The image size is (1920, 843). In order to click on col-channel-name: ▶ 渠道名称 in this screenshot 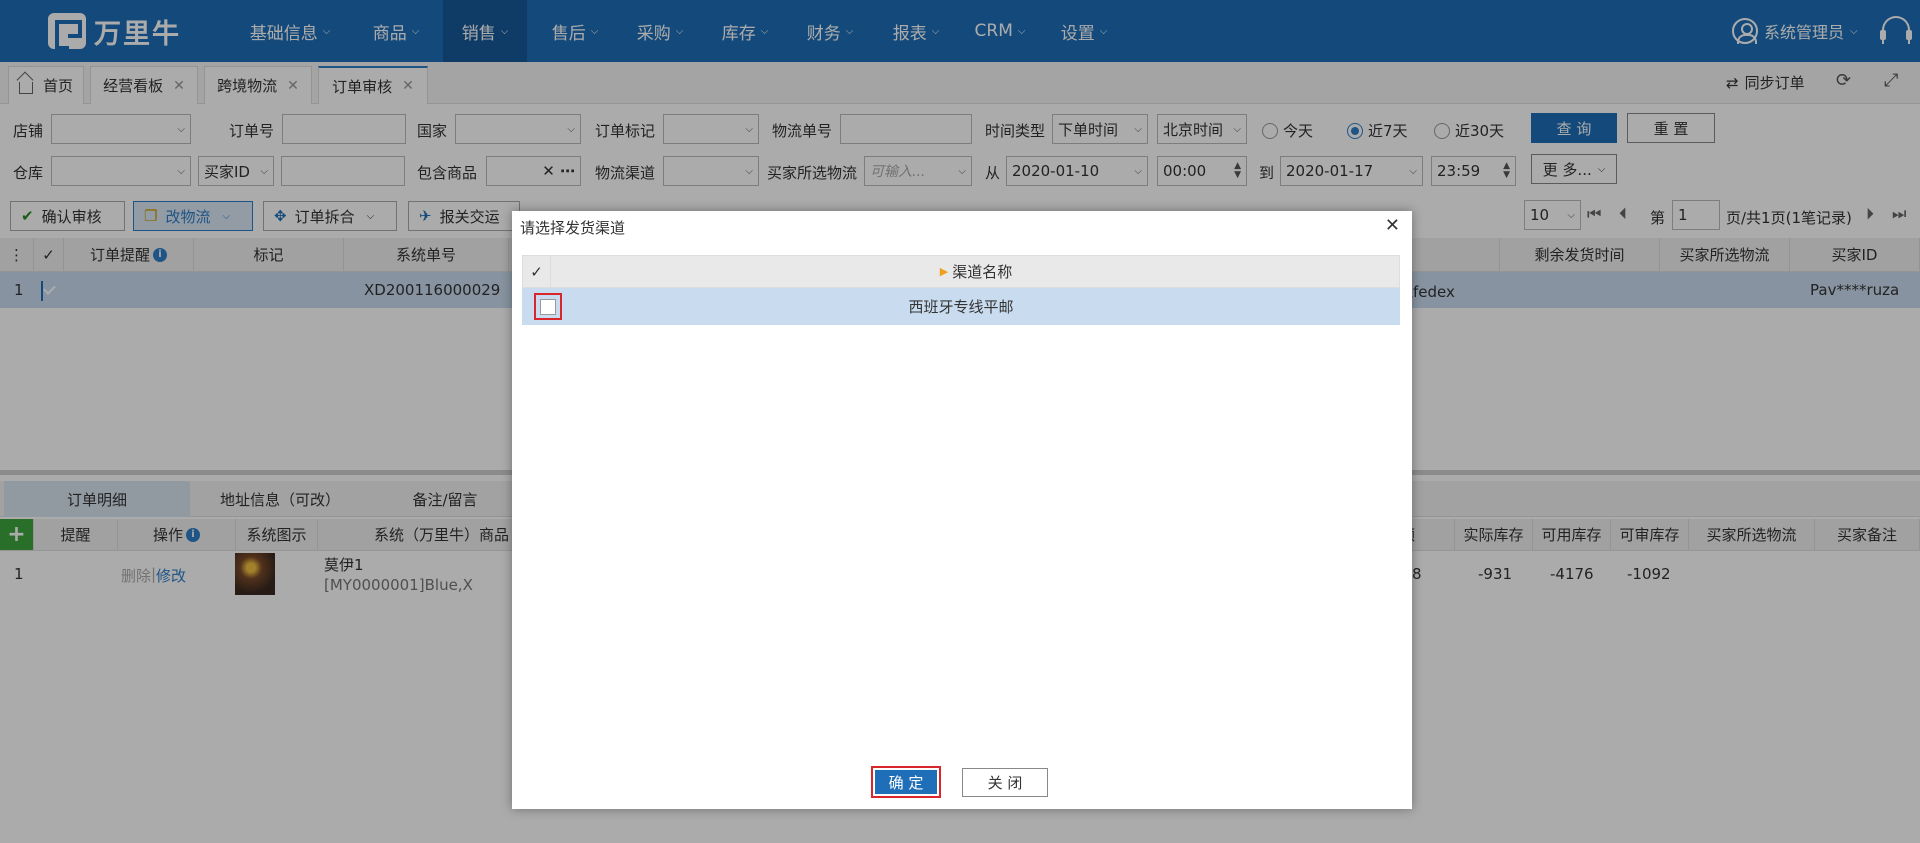, I will do `click(976, 271)`.